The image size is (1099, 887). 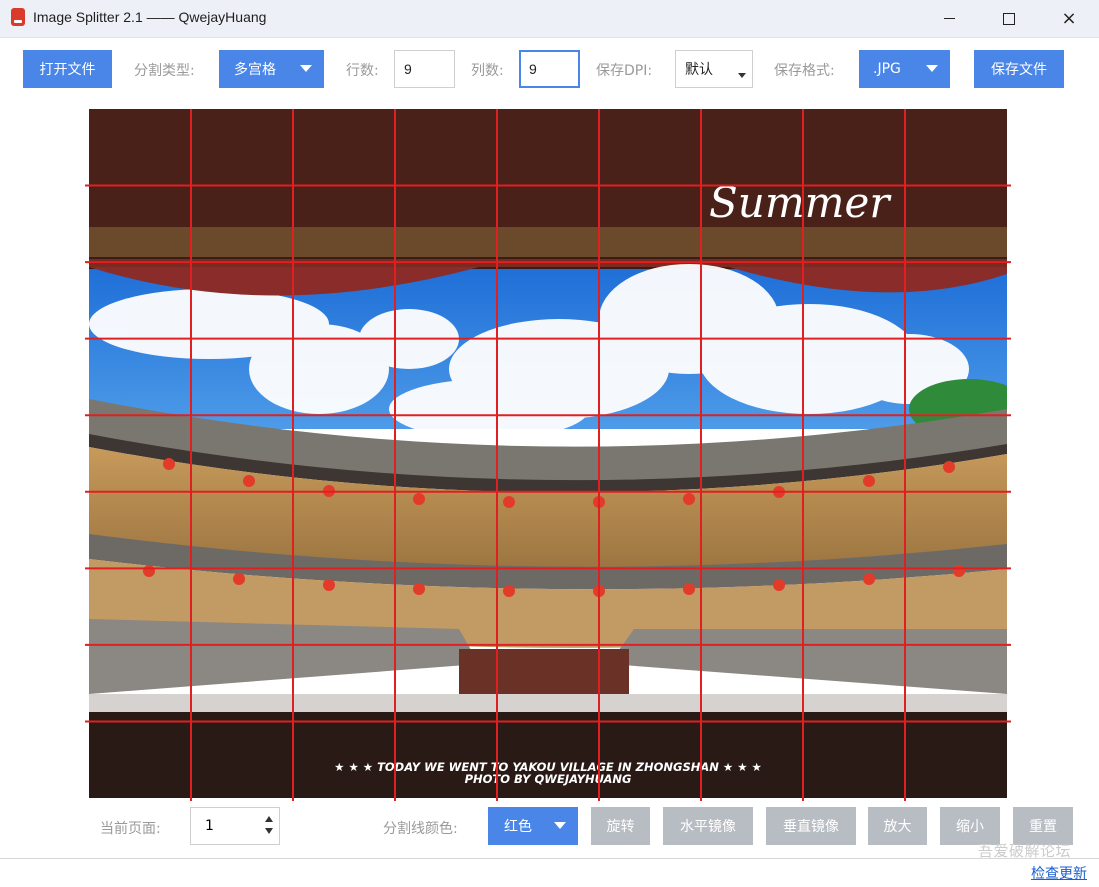 What do you see at coordinates (620, 826) in the screenshot?
I see `rotate-button: 旋转` at bounding box center [620, 826].